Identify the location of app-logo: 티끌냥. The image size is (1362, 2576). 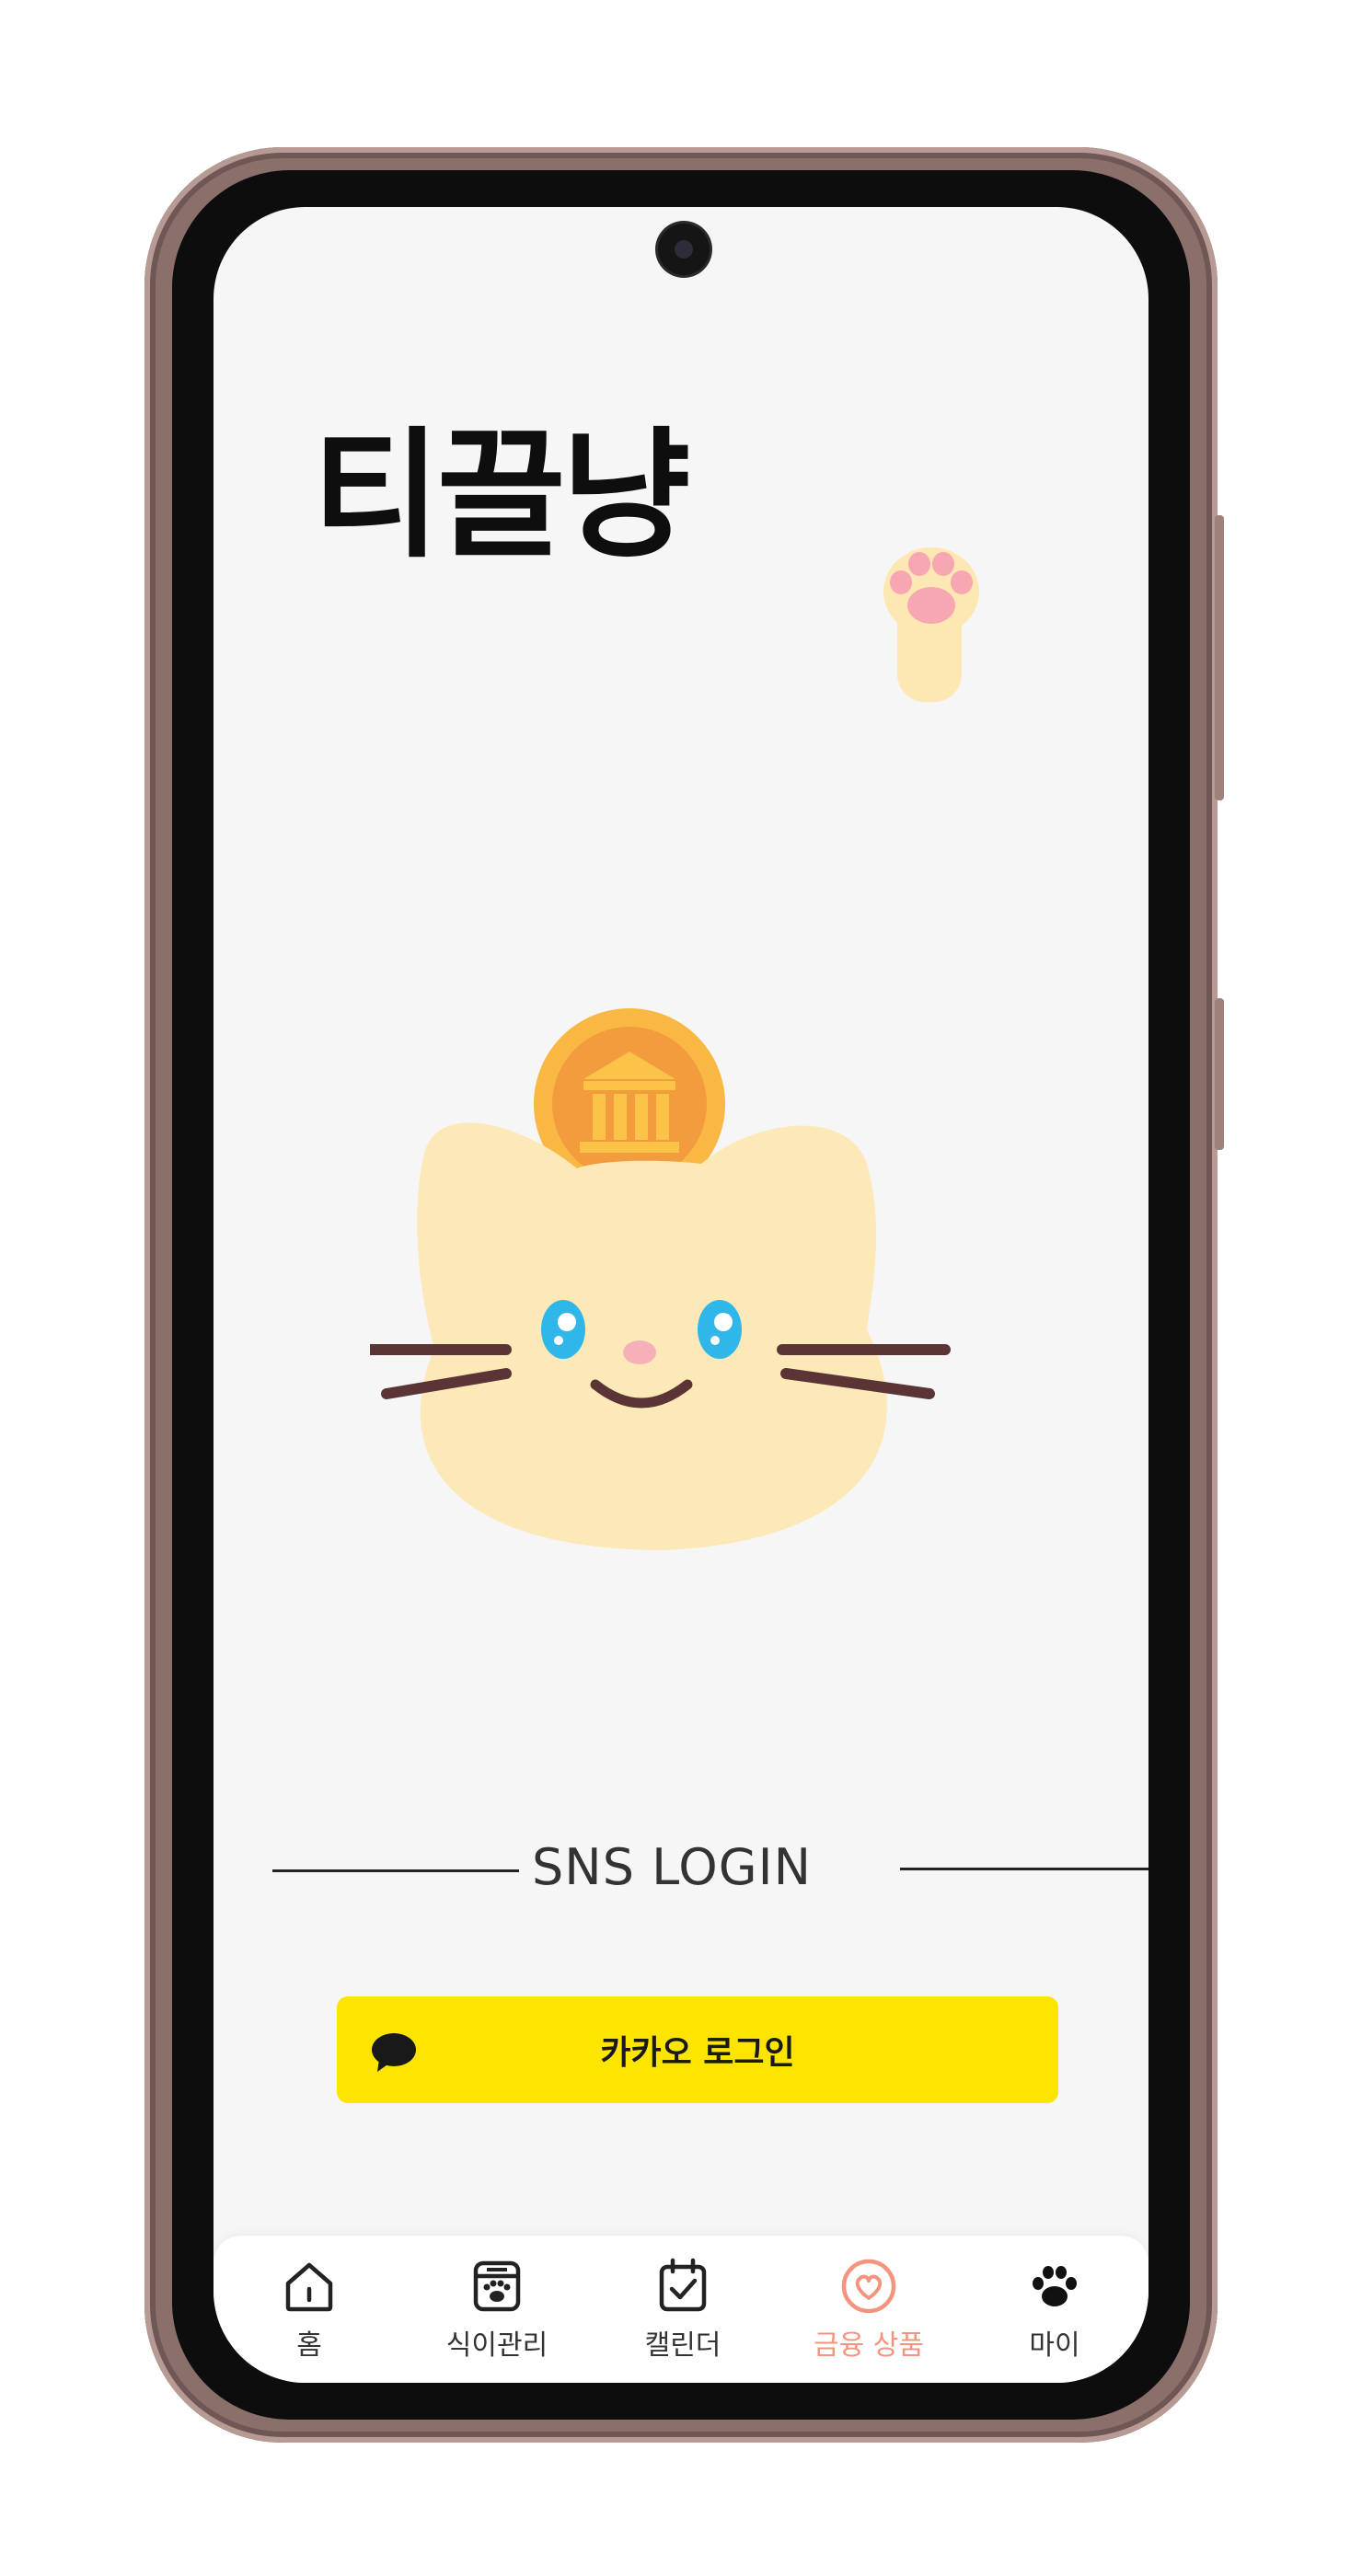
(501, 484).